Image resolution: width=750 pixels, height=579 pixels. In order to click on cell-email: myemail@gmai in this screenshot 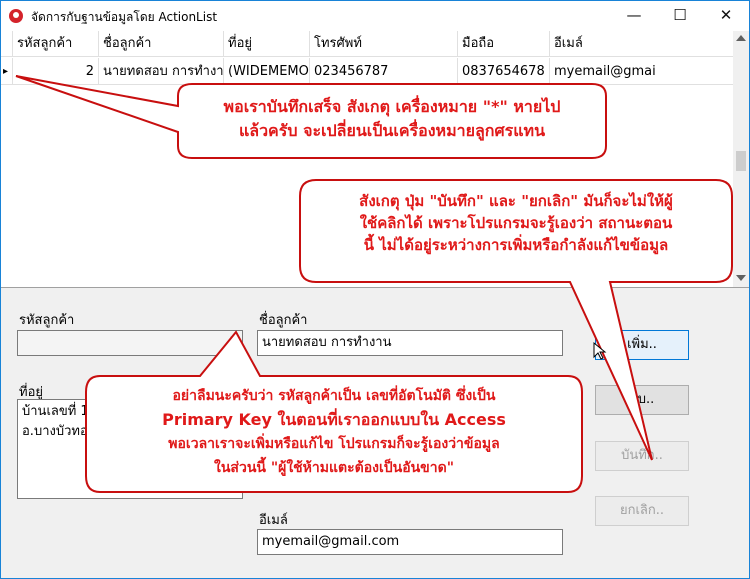, I will do `click(642, 71)`.